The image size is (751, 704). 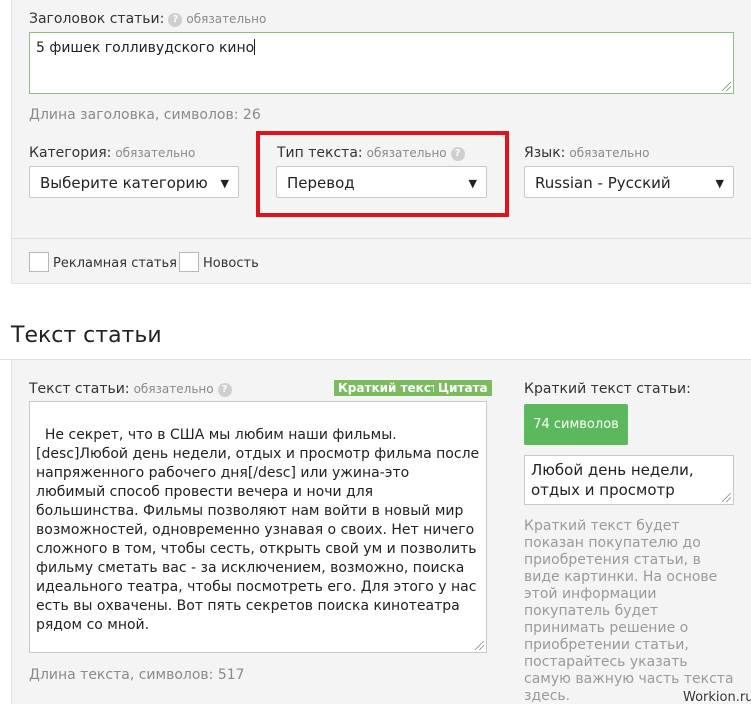 I want to click on title-field-label: Заголовок статьи:? обязательно, so click(x=148, y=19).